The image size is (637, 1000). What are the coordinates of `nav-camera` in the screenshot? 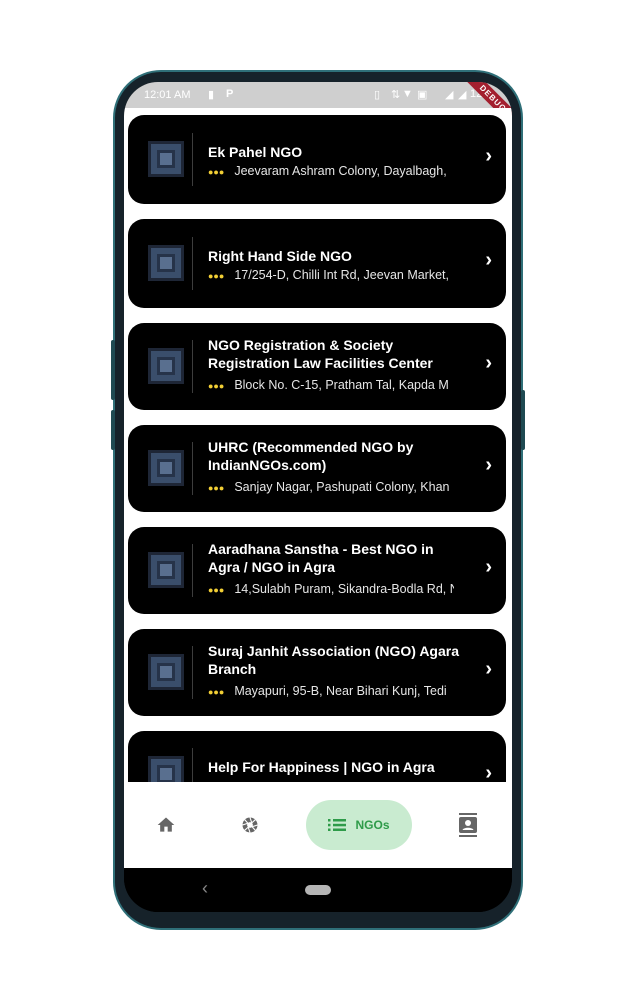 It's located at (250, 825).